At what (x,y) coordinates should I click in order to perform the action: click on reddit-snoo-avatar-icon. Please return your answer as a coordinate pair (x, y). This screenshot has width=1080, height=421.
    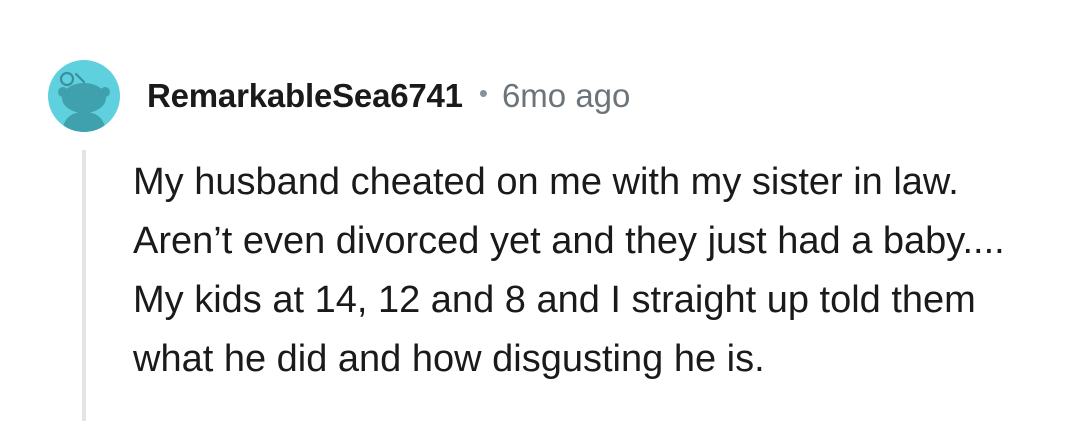
    Looking at the image, I should click on (84, 101).